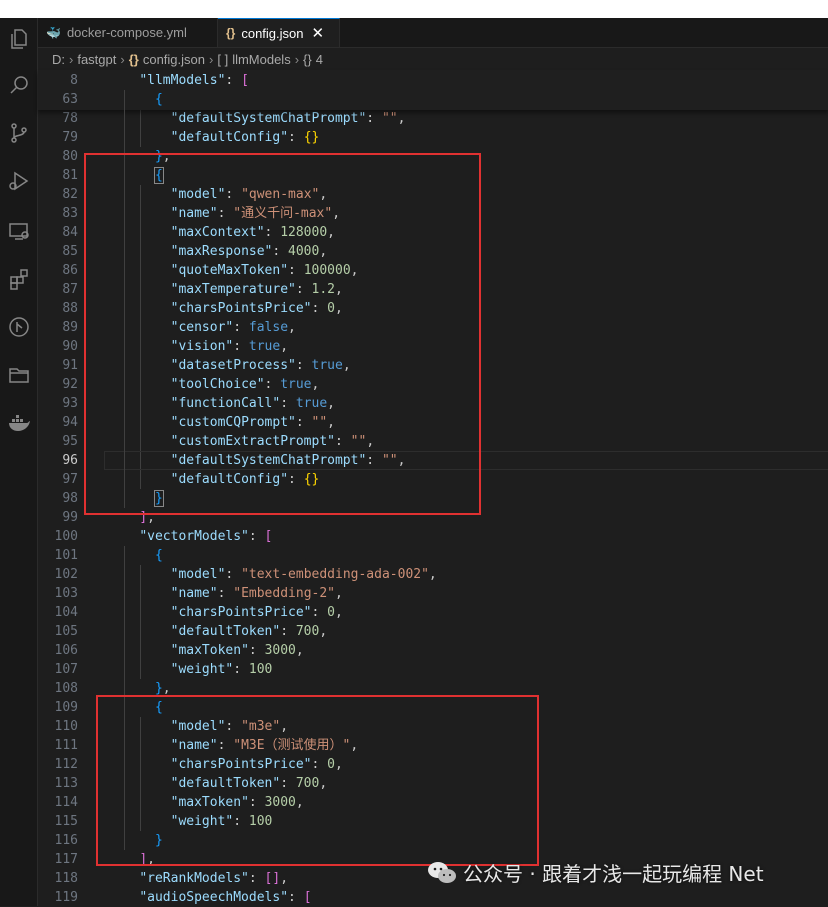 The width and height of the screenshot is (828, 907). I want to click on code-line: 81 {, so click(433, 175).